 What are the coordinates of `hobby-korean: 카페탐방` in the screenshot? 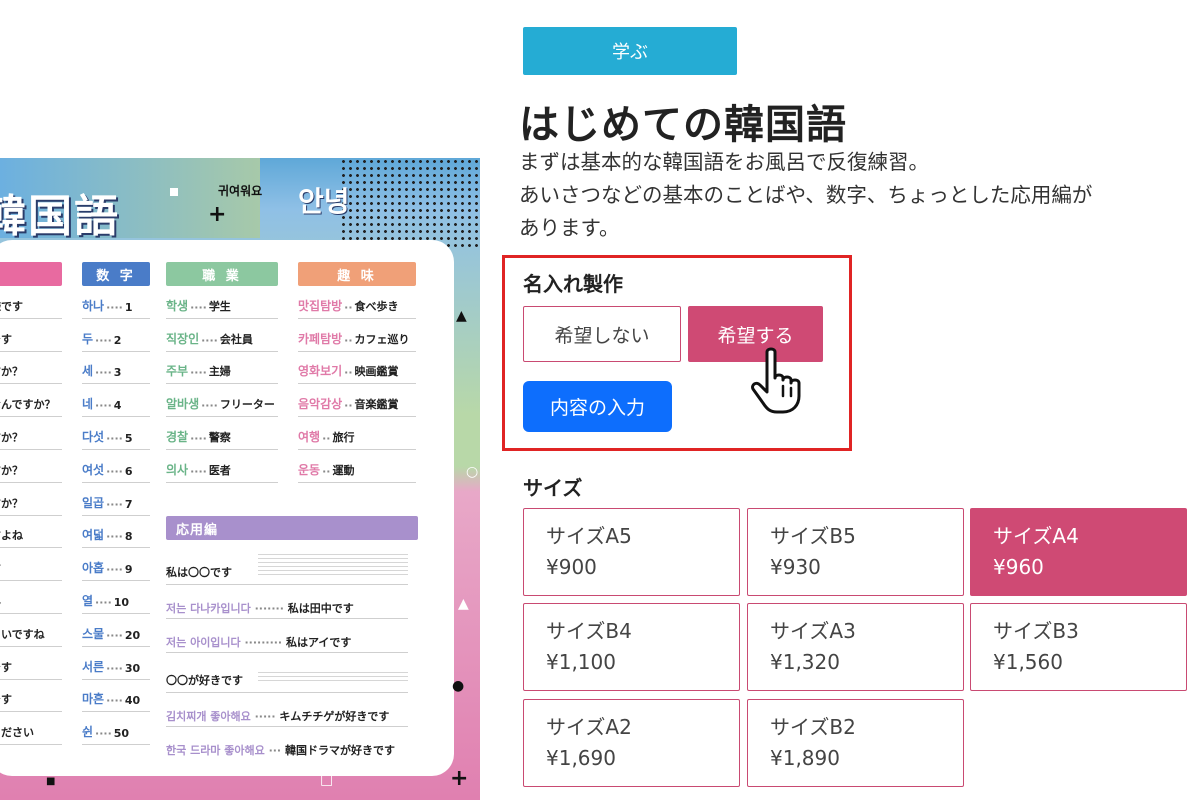 It's located at (320, 338).